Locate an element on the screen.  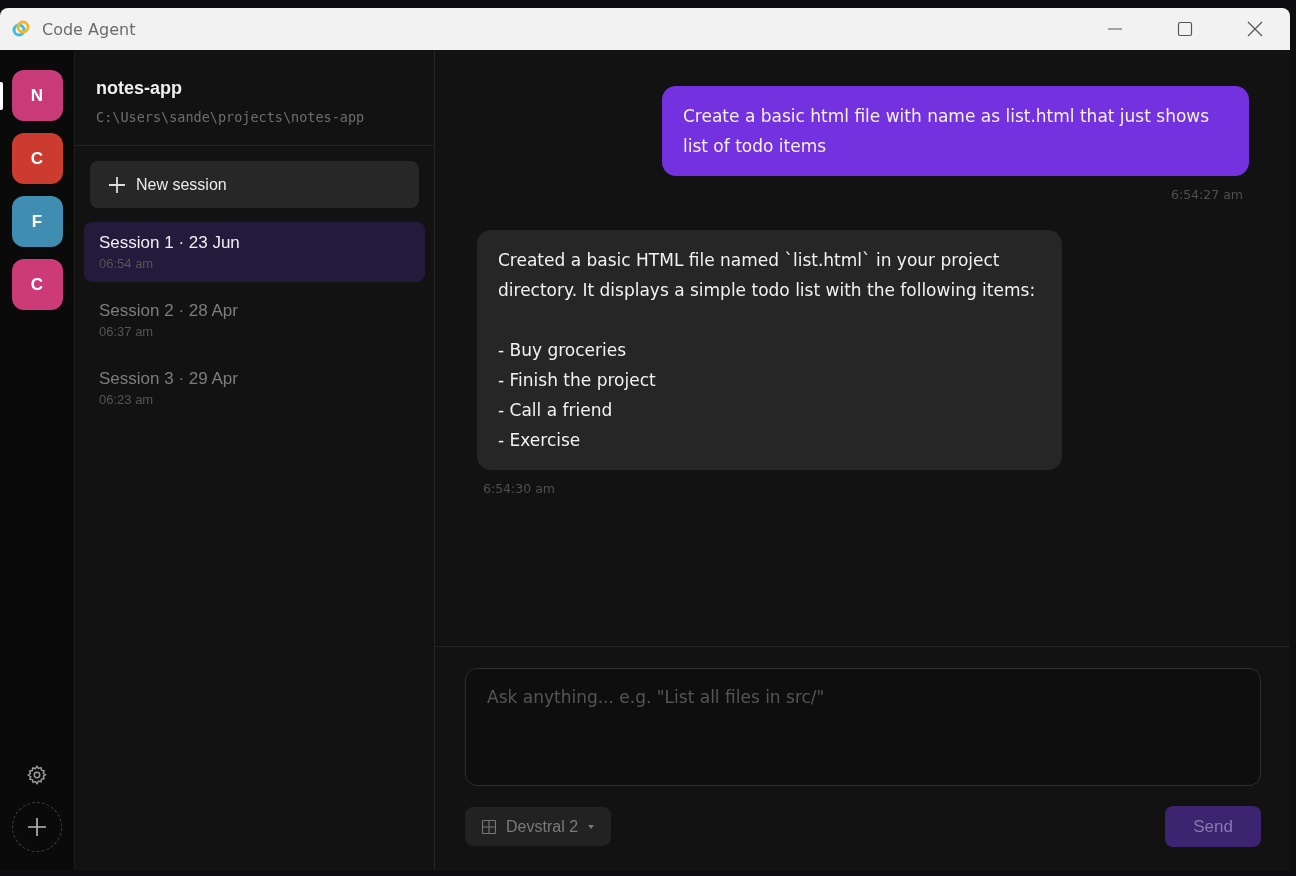
model-selector: Devstral 2 is located at coordinates (538, 826).